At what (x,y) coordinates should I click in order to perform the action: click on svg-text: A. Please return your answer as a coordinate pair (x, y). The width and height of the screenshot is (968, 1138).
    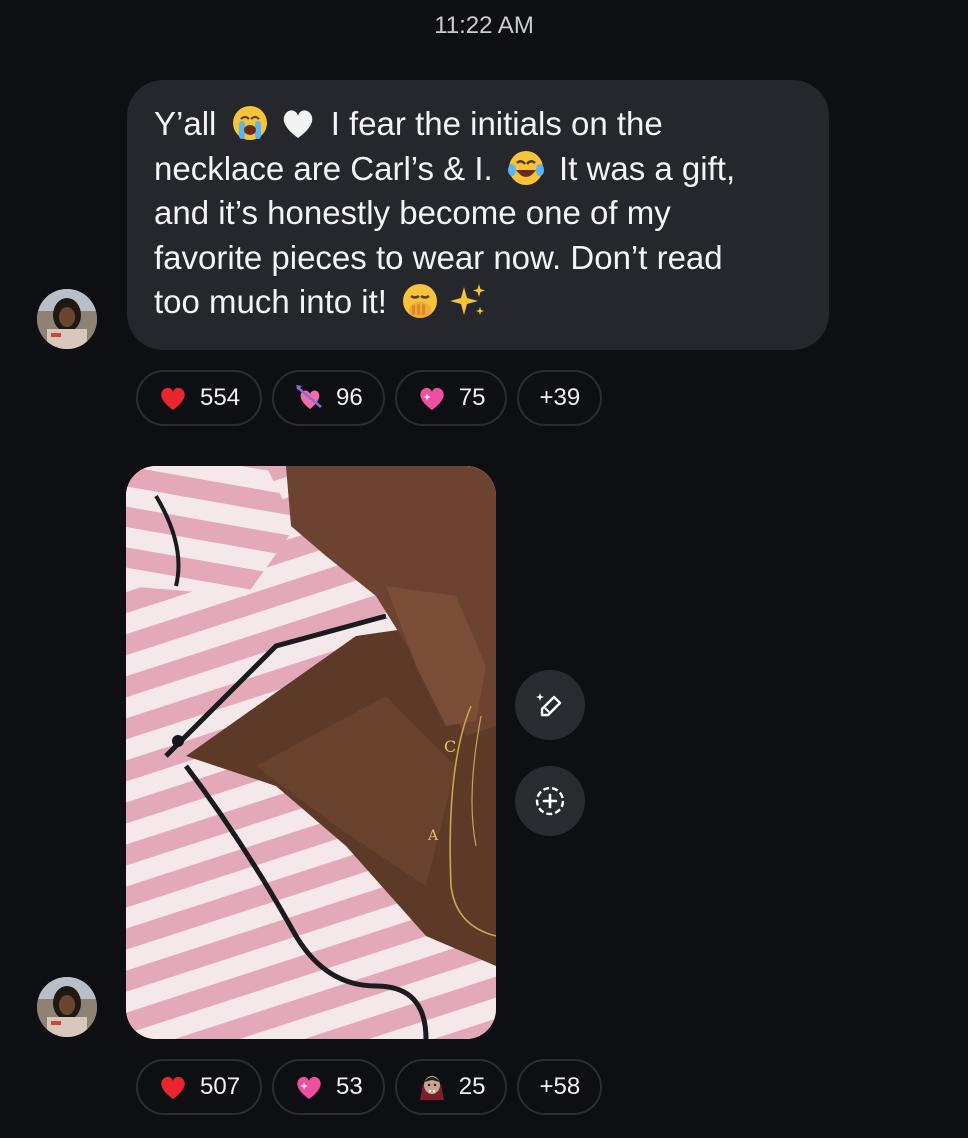
    Looking at the image, I should click on (433, 836).